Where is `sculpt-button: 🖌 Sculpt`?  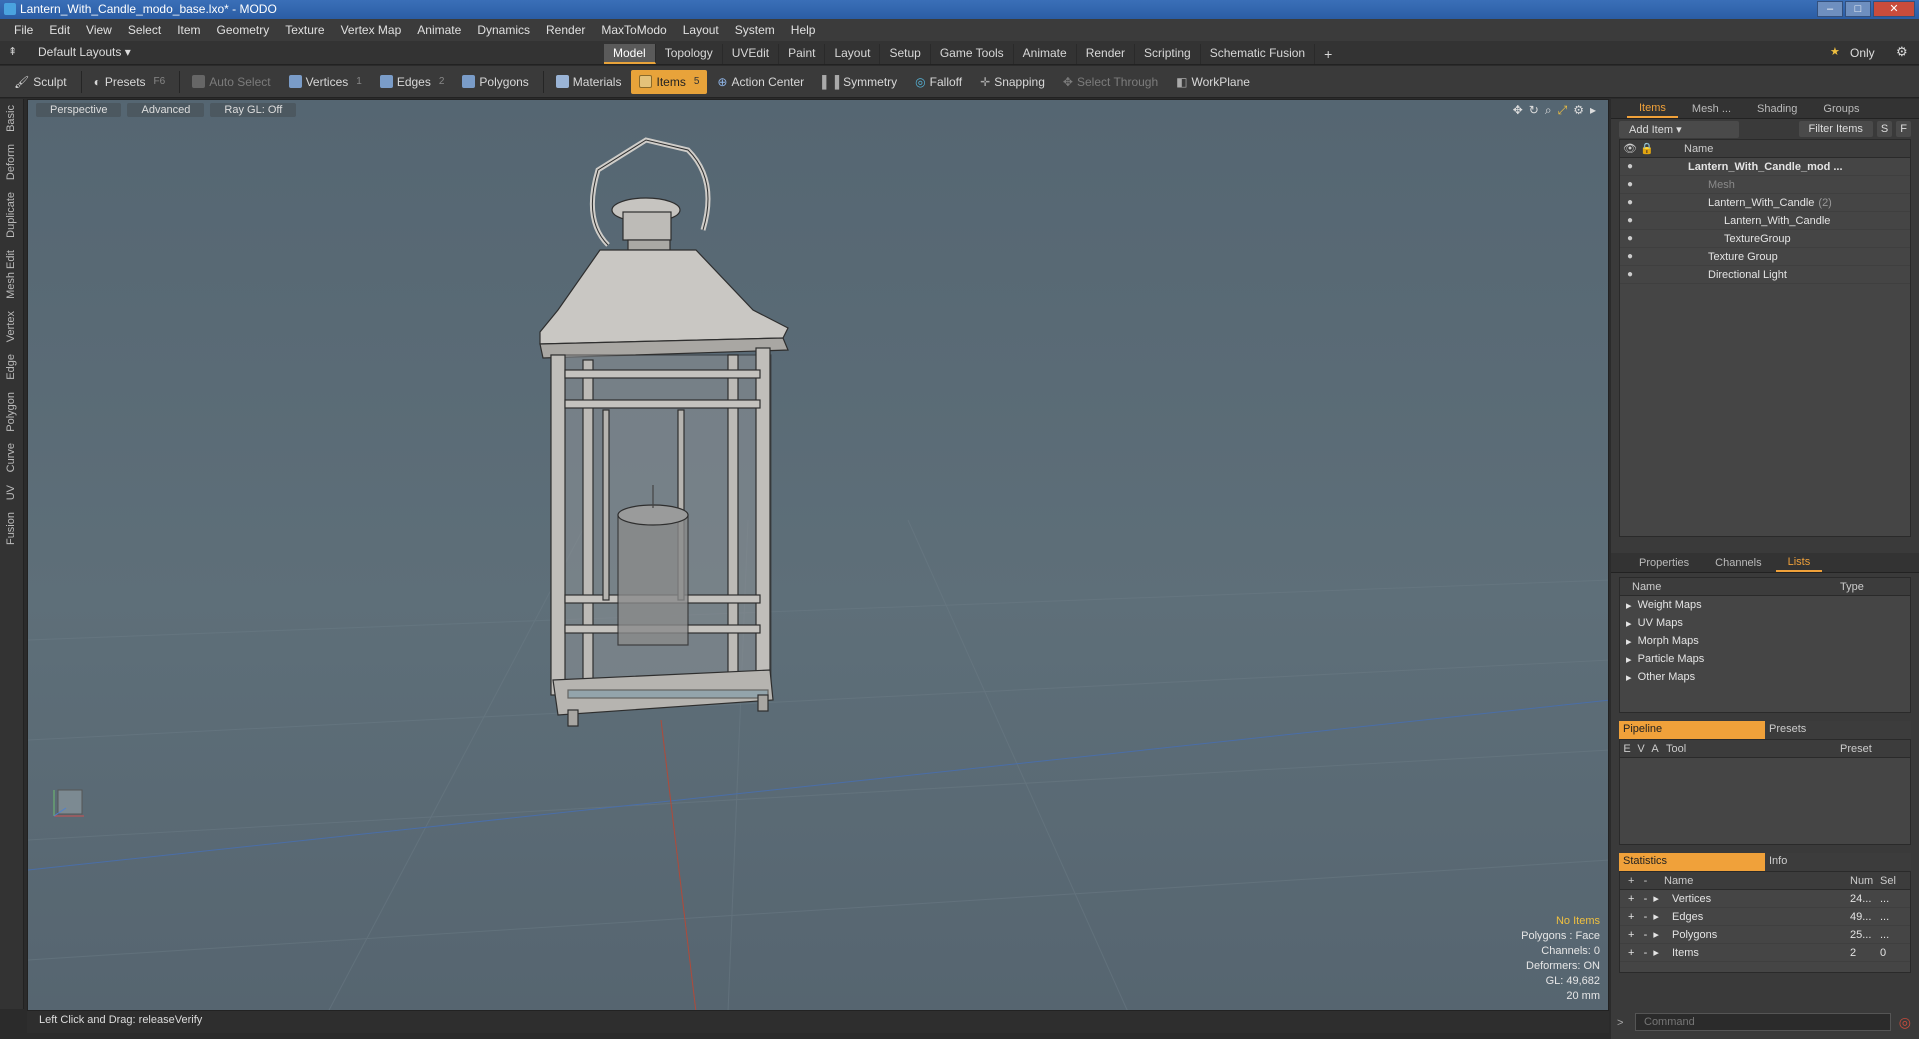 sculpt-button: 🖌 Sculpt is located at coordinates (40, 82).